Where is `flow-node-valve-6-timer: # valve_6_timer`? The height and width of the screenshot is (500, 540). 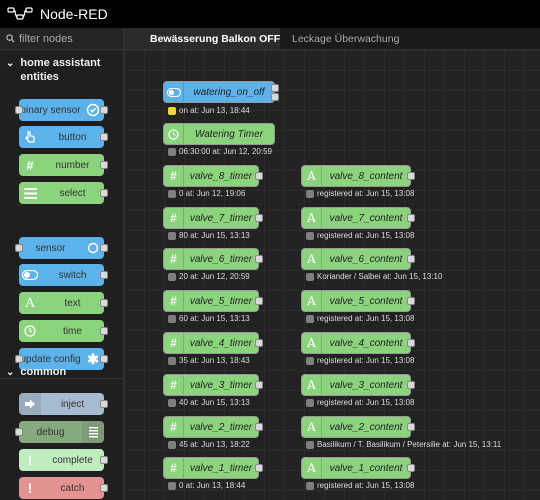 flow-node-valve-6-timer: # valve_6_timer is located at coordinates (213, 259).